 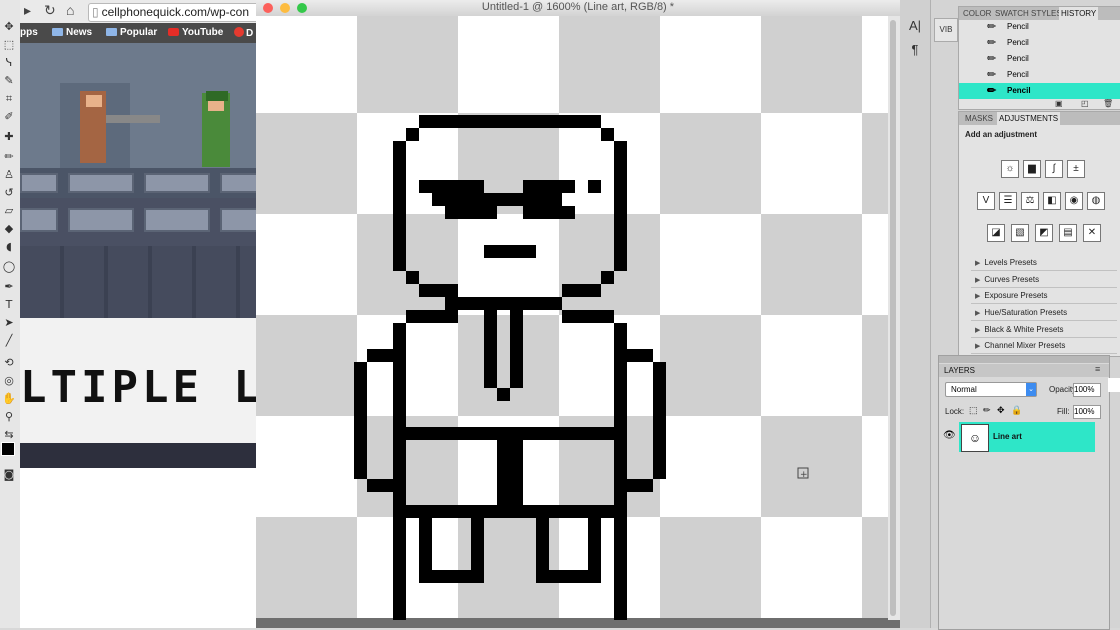 What do you see at coordinates (9, 381) in the screenshot?
I see `3d-orbit-tool-icon: ◎` at bounding box center [9, 381].